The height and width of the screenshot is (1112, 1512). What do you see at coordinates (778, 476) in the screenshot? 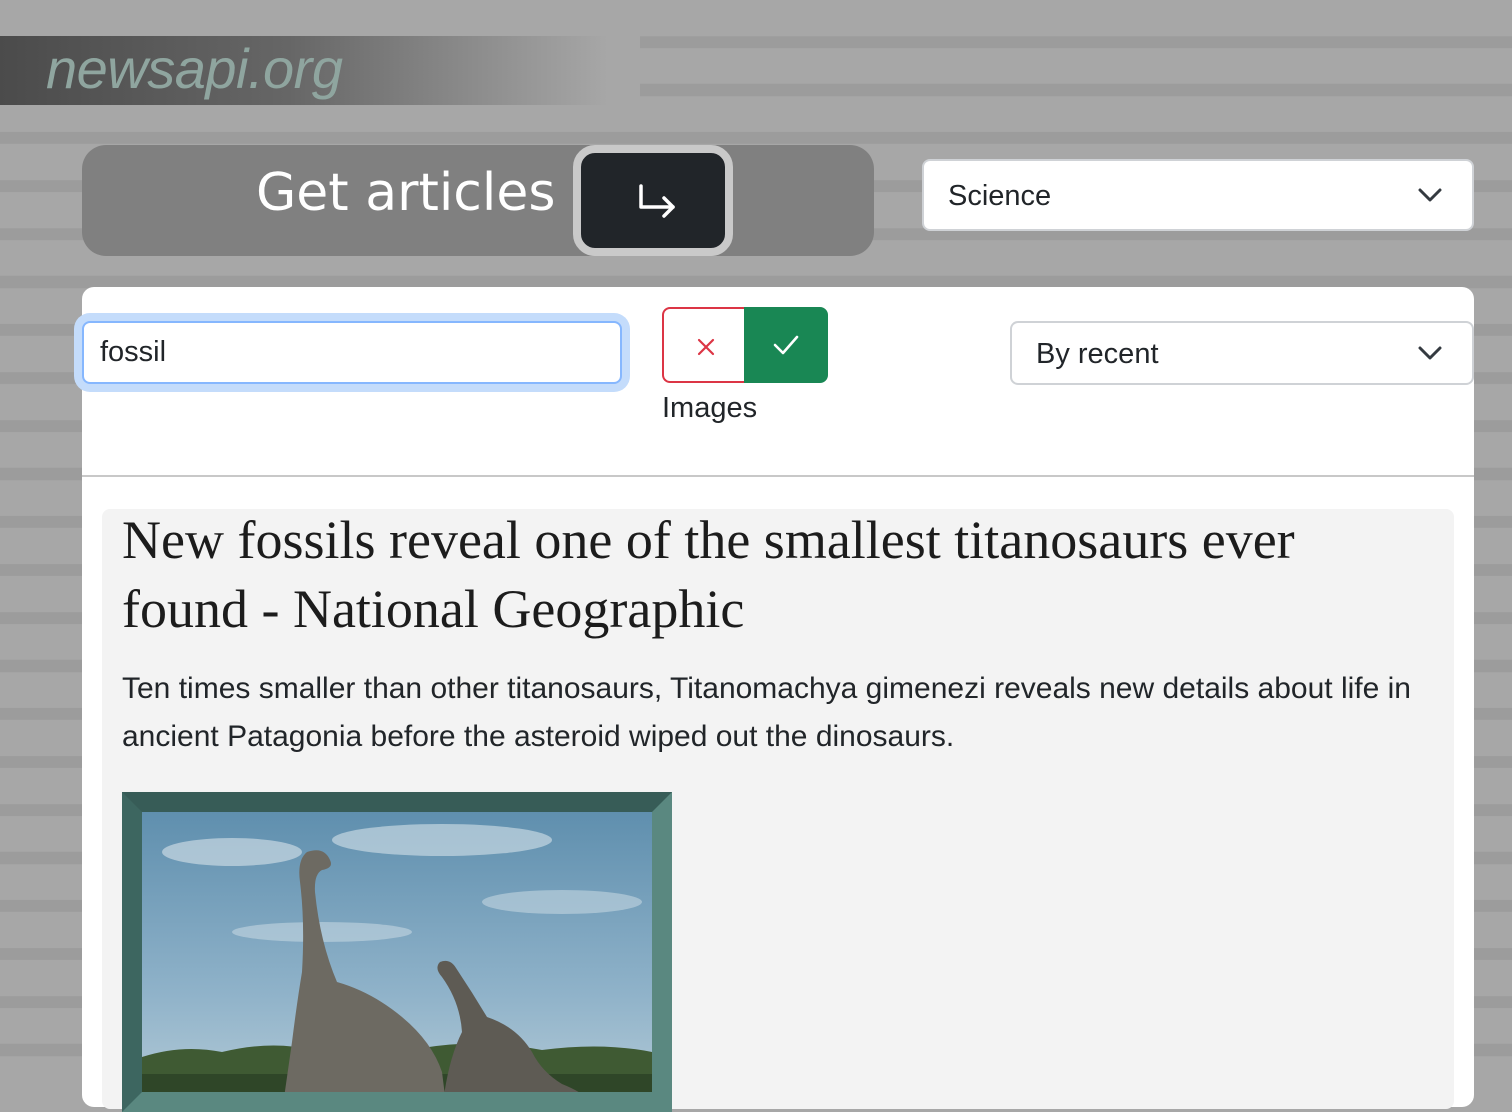
I see `divider` at bounding box center [778, 476].